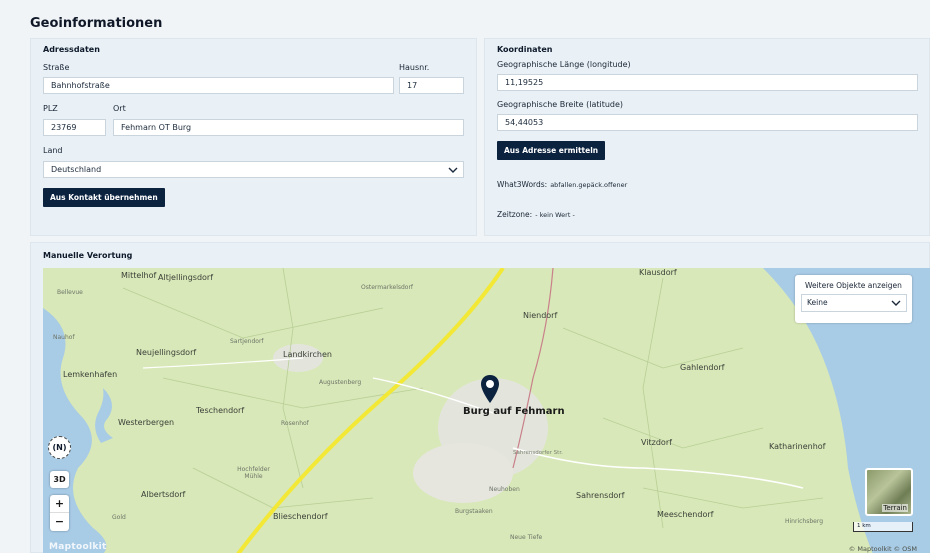 This screenshot has height=553, width=930. What do you see at coordinates (522, 184) in the screenshot?
I see `what3words-label: What3Words:` at bounding box center [522, 184].